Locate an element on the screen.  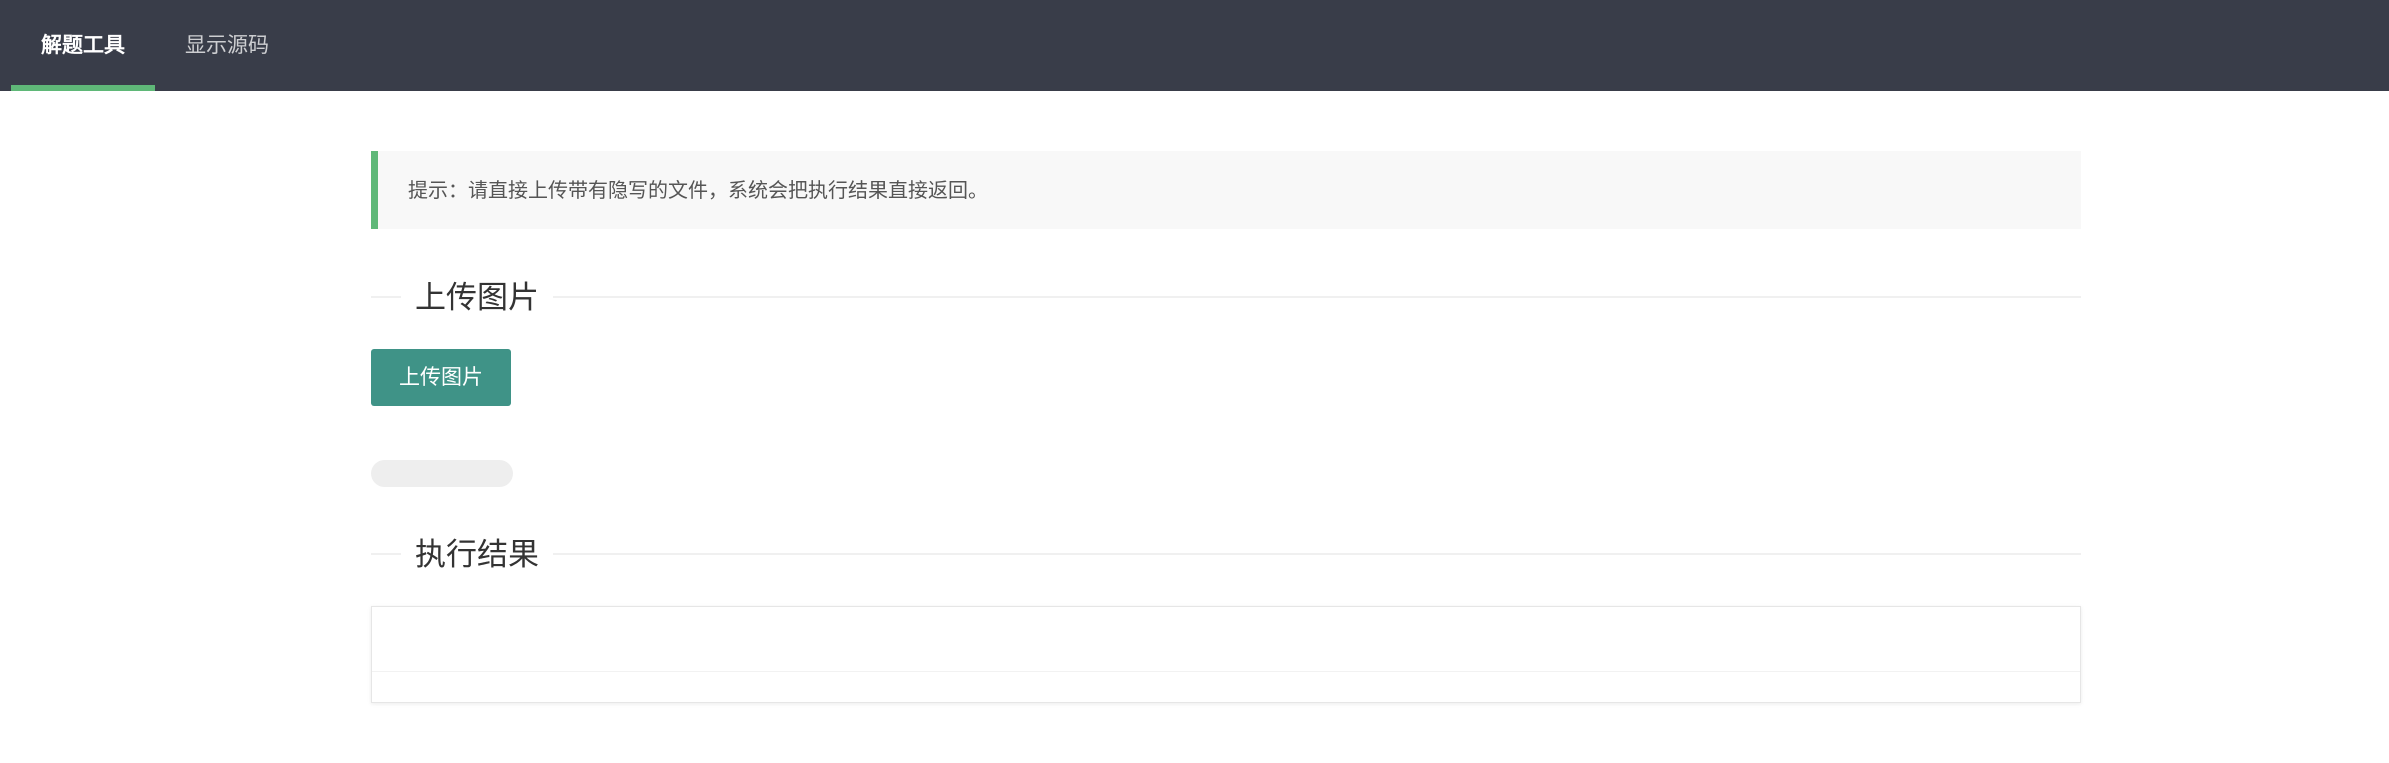
result-output-box is located at coordinates (1226, 654).